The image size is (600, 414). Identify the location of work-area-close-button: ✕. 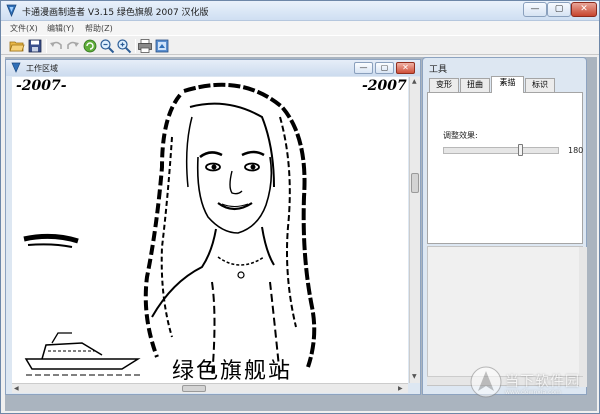
(405, 68).